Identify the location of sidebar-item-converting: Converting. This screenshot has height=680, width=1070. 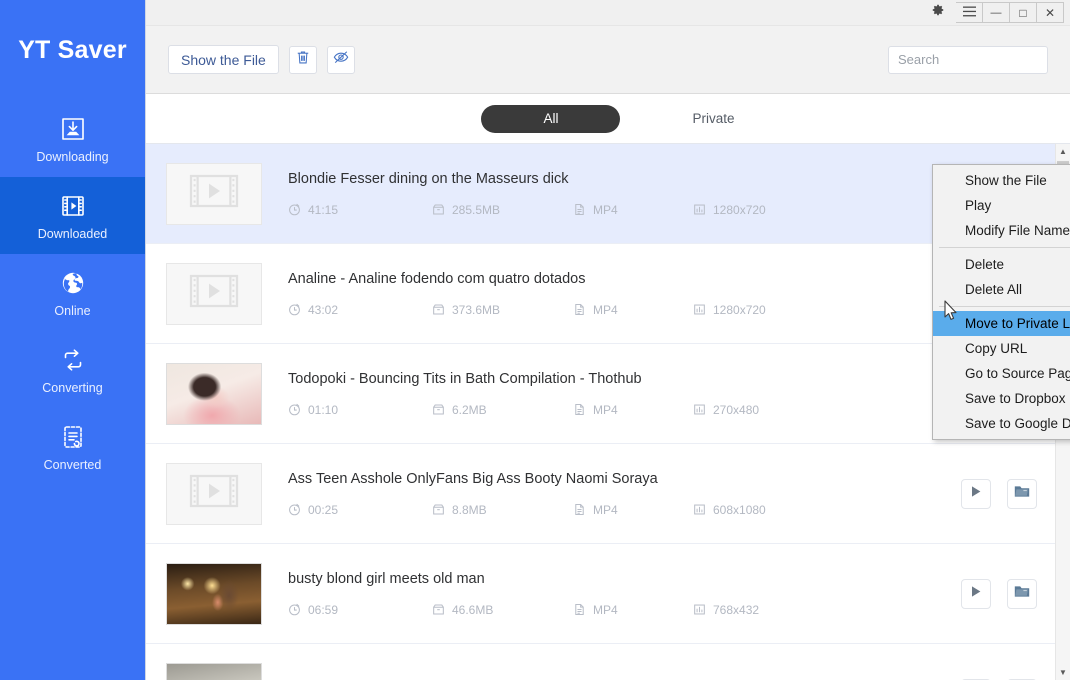
(72, 369).